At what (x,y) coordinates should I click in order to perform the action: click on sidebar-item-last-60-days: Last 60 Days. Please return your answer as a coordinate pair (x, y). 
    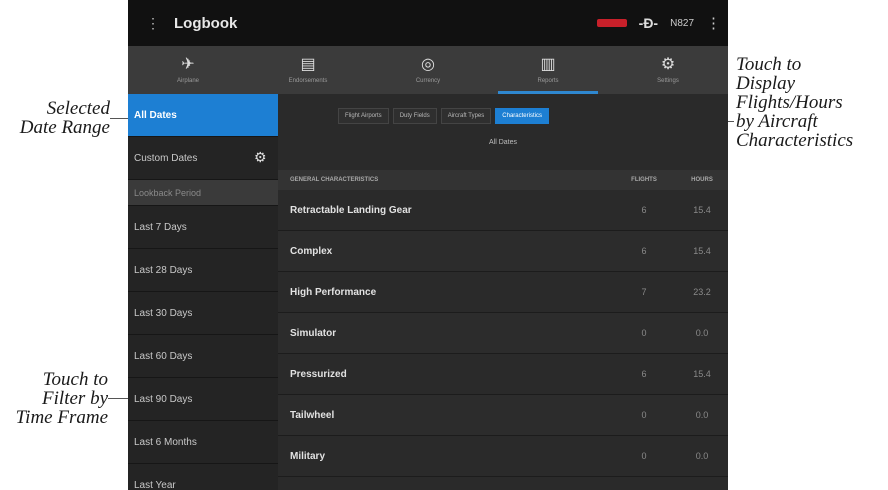
    Looking at the image, I should click on (203, 356).